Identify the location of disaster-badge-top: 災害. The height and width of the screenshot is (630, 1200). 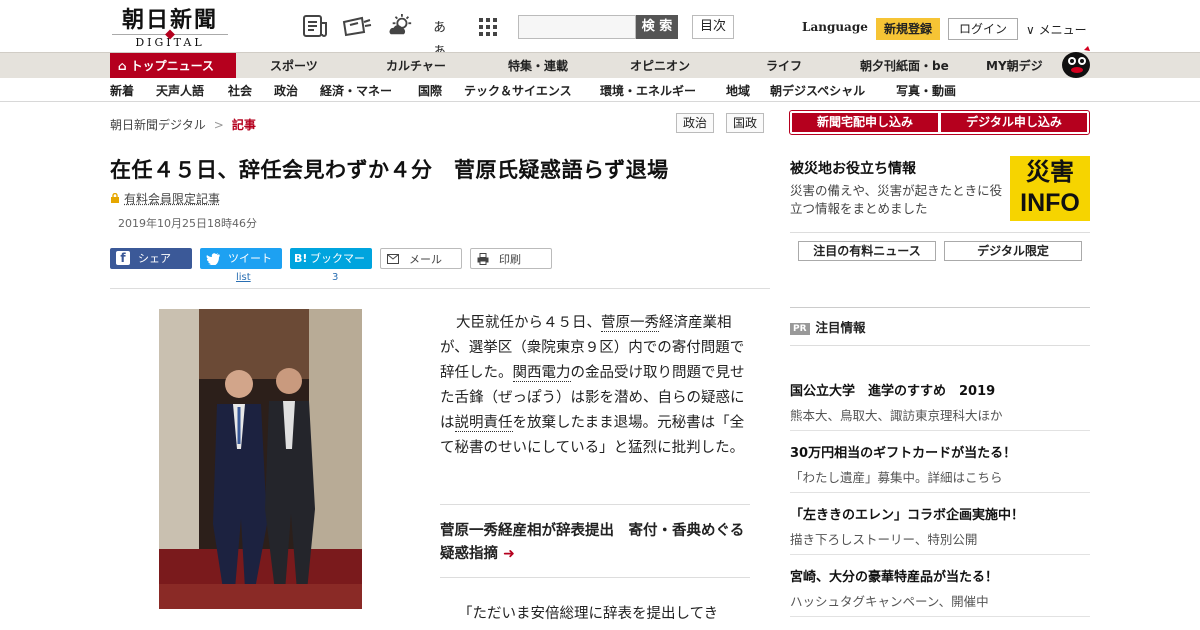
(1050, 172).